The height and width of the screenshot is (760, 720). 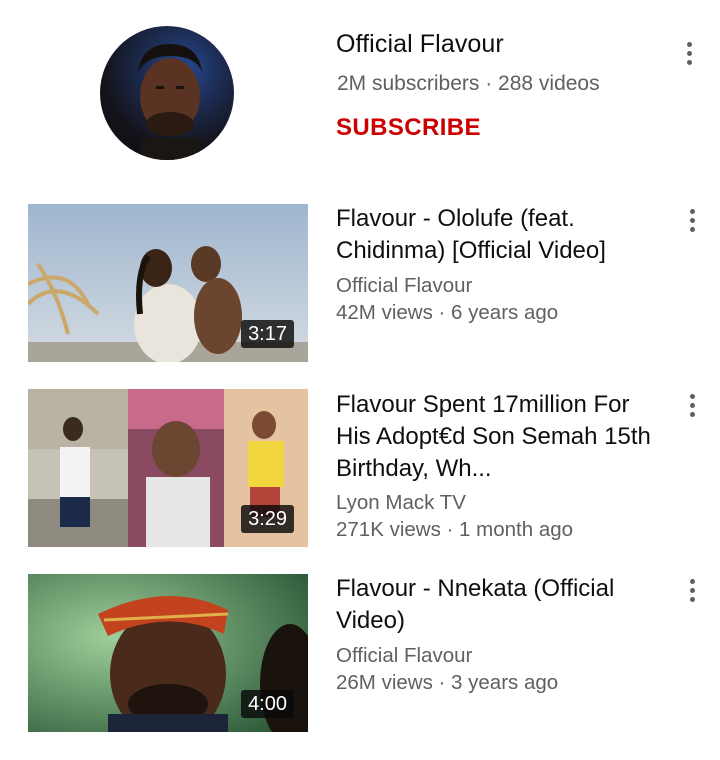 I want to click on video-thumbnail: 4:00, so click(x=168, y=653).